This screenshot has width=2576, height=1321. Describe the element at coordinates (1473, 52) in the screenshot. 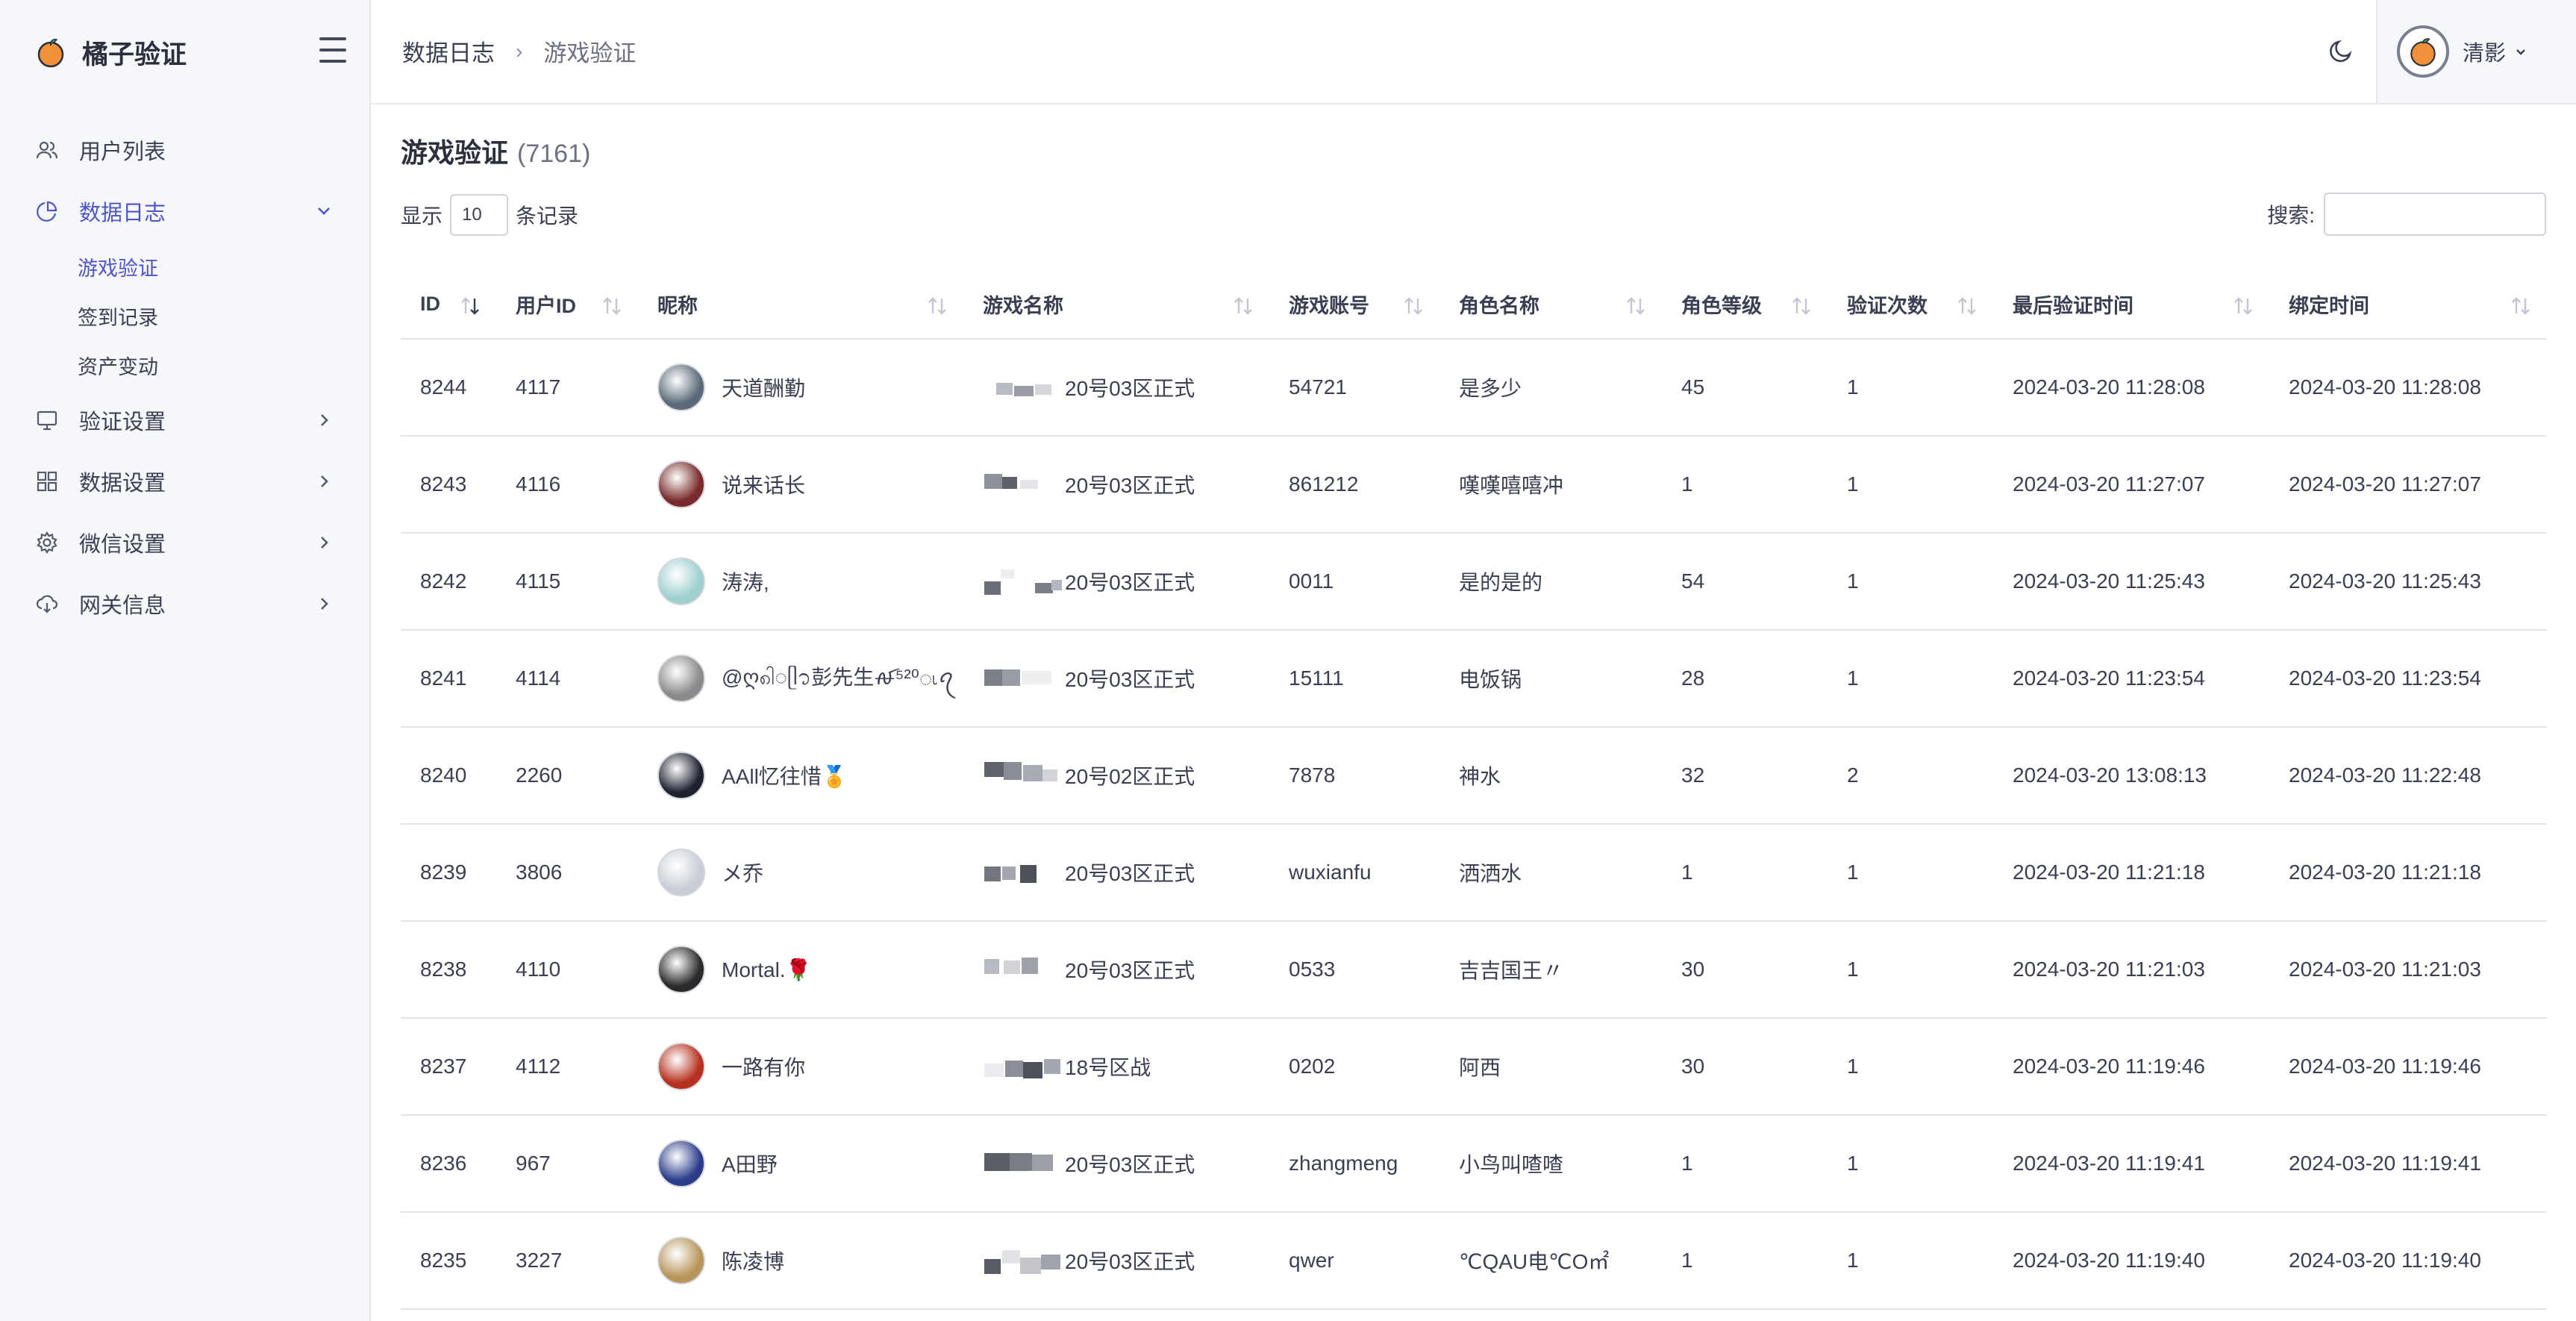

I see `topbar: 数据日志 › 游戏验证 清影` at that location.